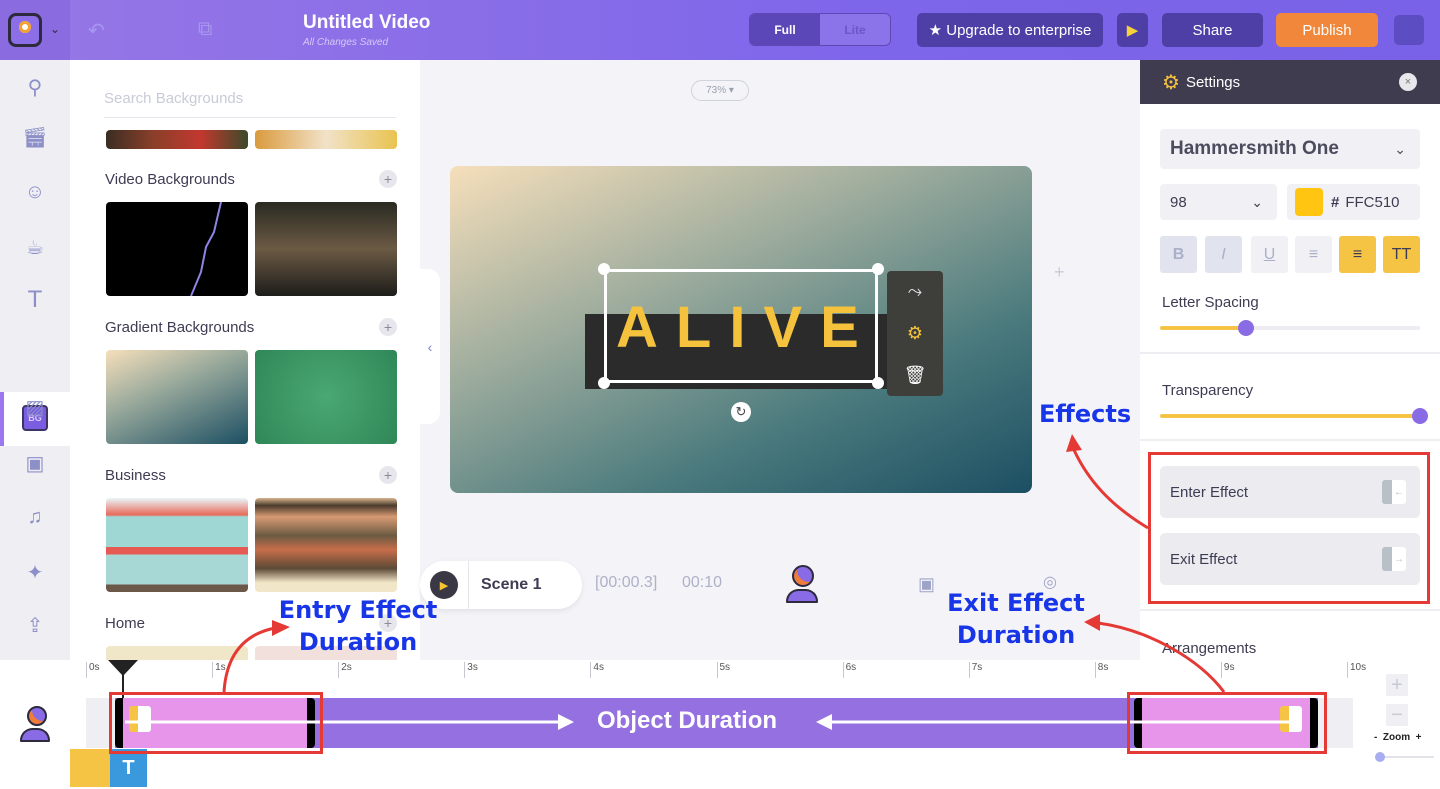 This screenshot has width=1440, height=789. Describe the element at coordinates (1016, 603) in the screenshot. I see `exit-annotation-line1: Exit Effect` at that location.